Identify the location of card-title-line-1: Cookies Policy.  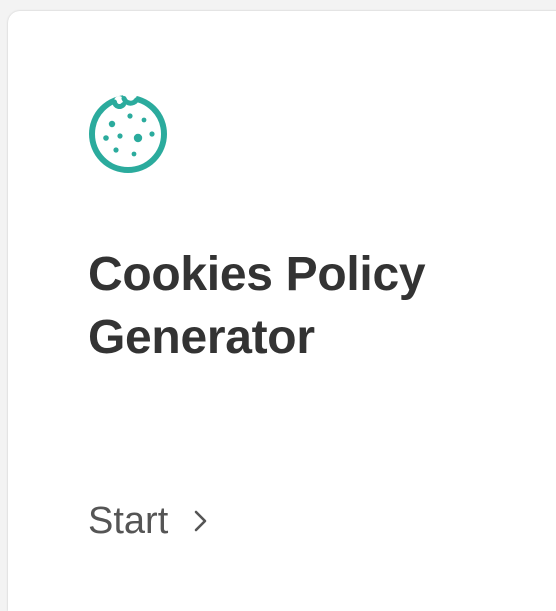
(257, 274).